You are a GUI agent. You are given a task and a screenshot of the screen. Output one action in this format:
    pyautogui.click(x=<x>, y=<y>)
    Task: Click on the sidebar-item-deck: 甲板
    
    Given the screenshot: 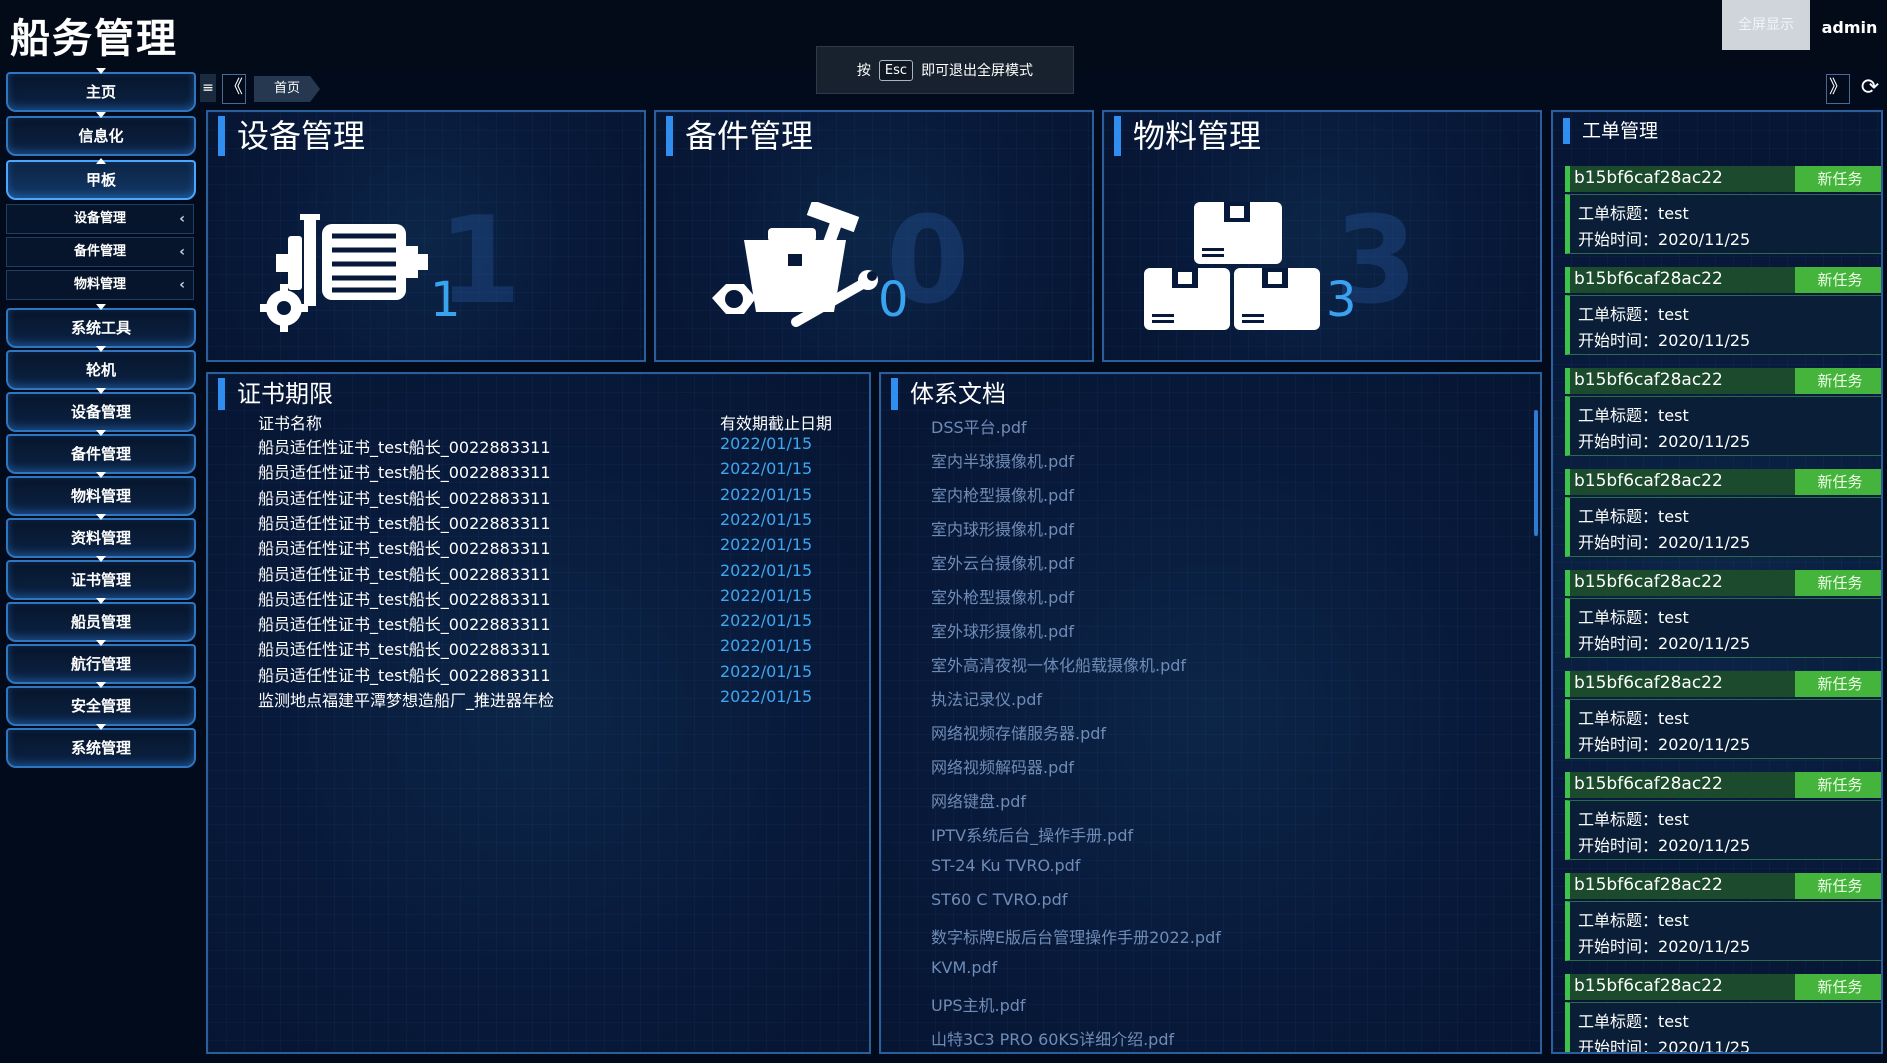 What is the action you would take?
    pyautogui.click(x=101, y=179)
    